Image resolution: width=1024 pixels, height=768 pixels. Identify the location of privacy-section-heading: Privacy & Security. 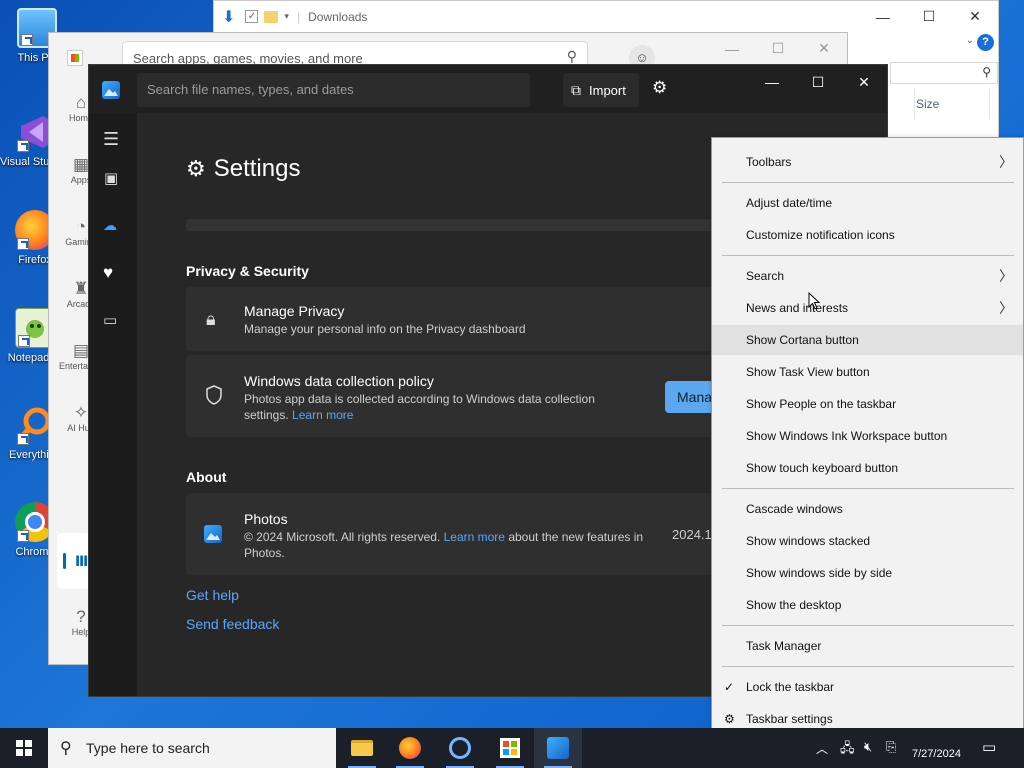
(247, 271).